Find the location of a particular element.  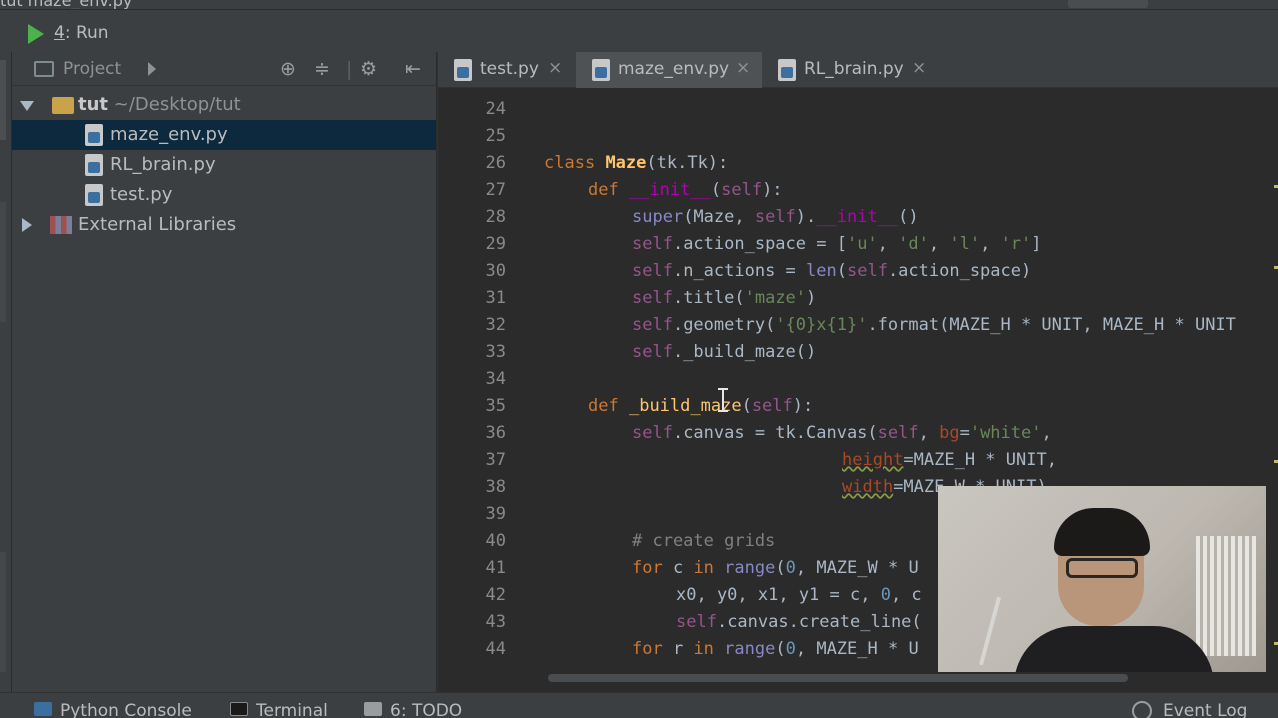

line-number: 24 is located at coordinates (495, 109).